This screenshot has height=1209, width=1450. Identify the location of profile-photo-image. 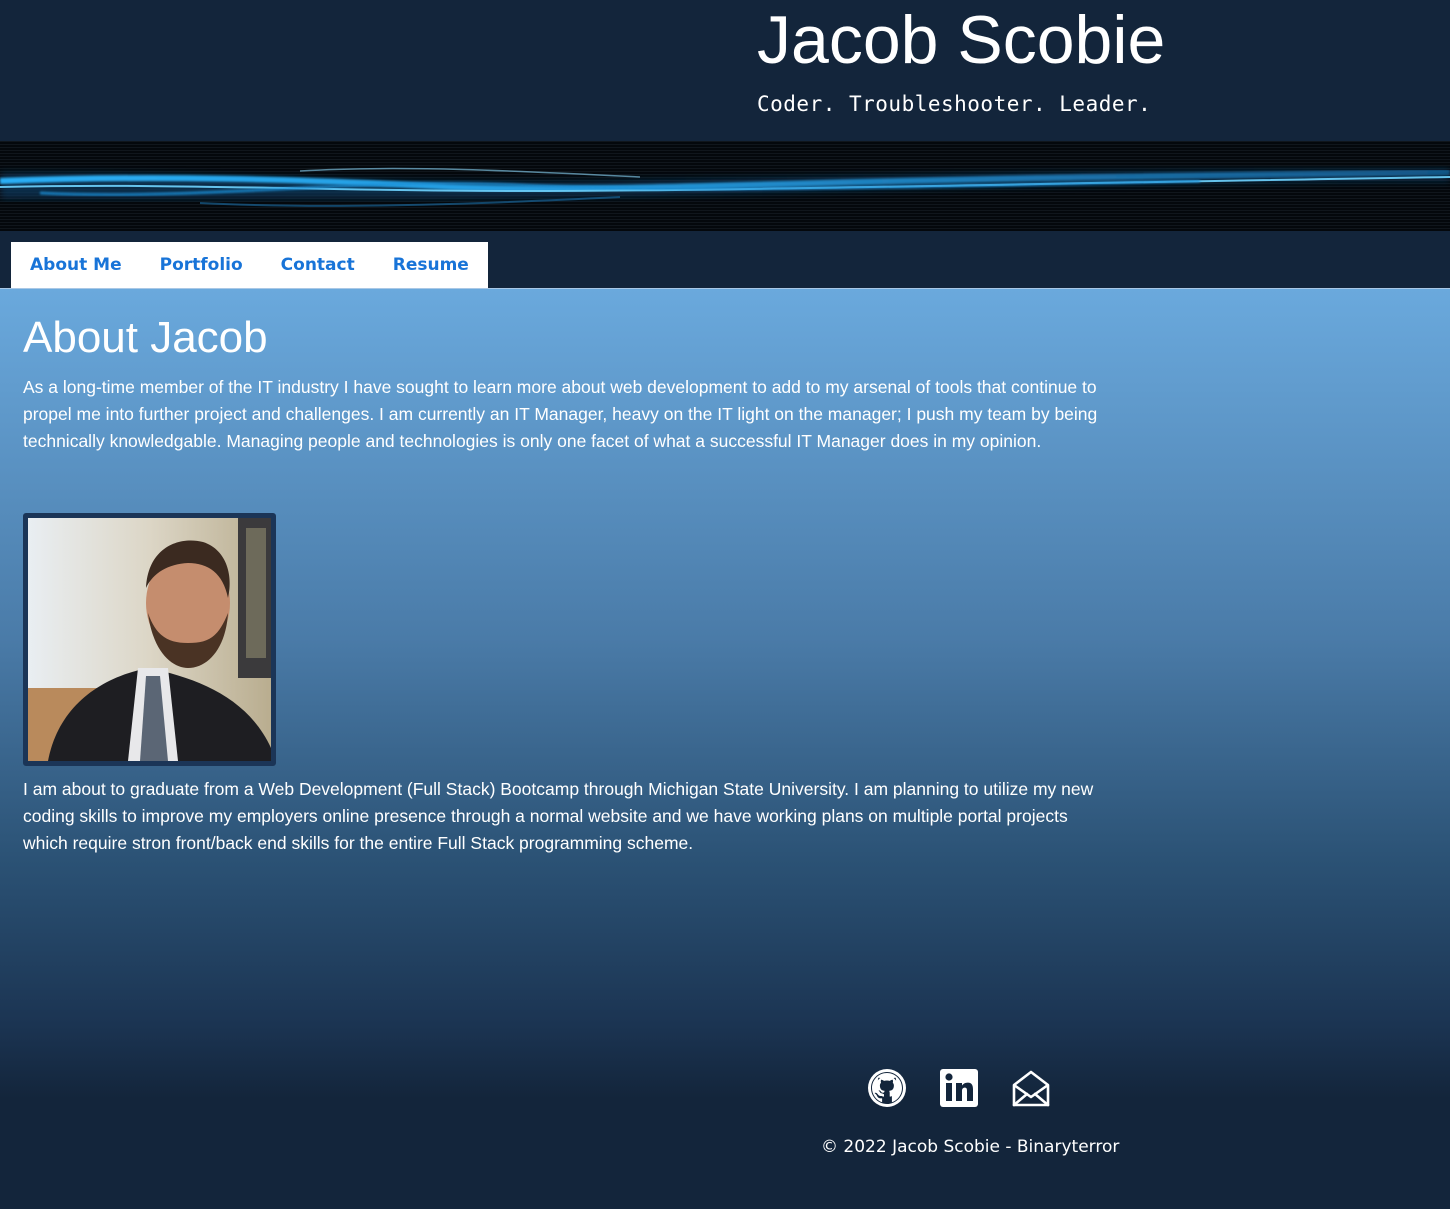
(149, 639).